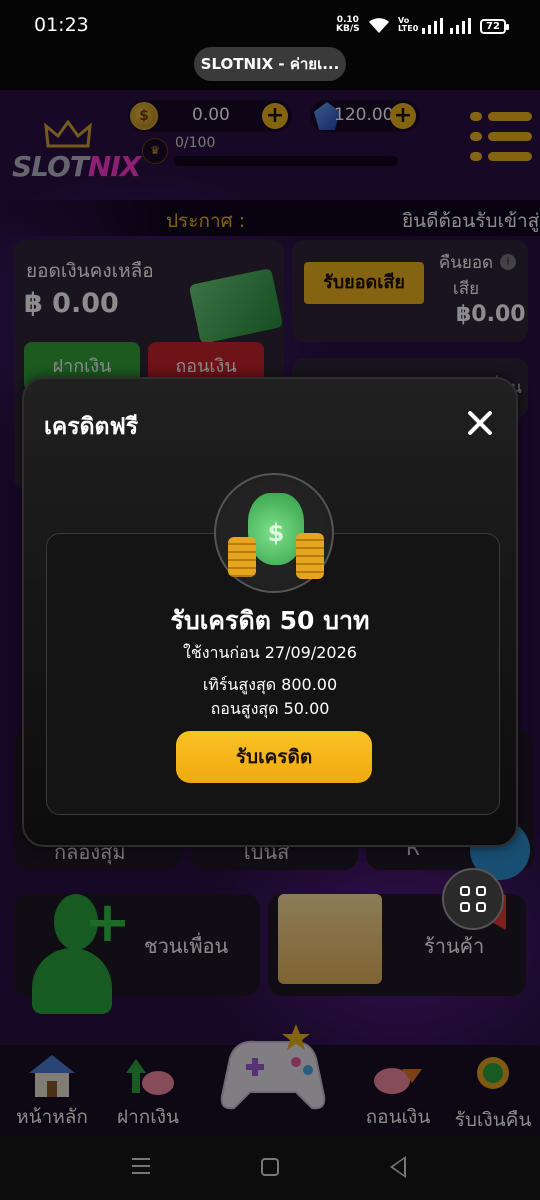  Describe the element at coordinates (408, 24) in the screenshot. I see `volte-icon: Vo LTE0` at that location.